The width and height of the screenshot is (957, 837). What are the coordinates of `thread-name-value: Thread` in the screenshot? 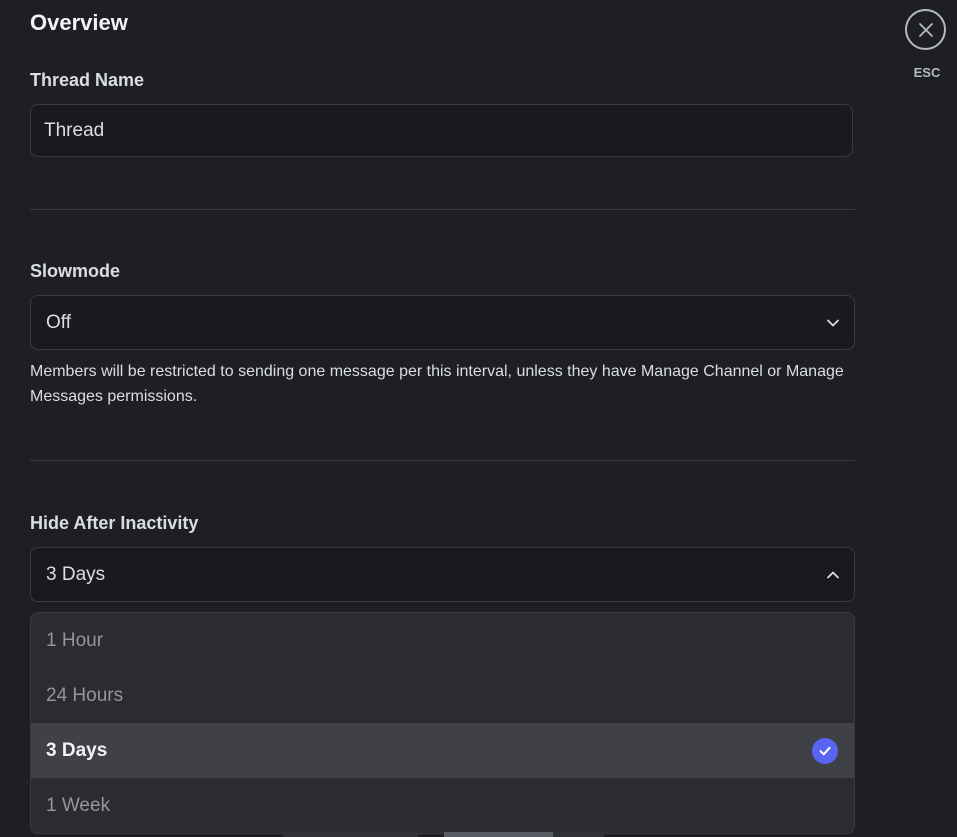 It's located at (74, 130).